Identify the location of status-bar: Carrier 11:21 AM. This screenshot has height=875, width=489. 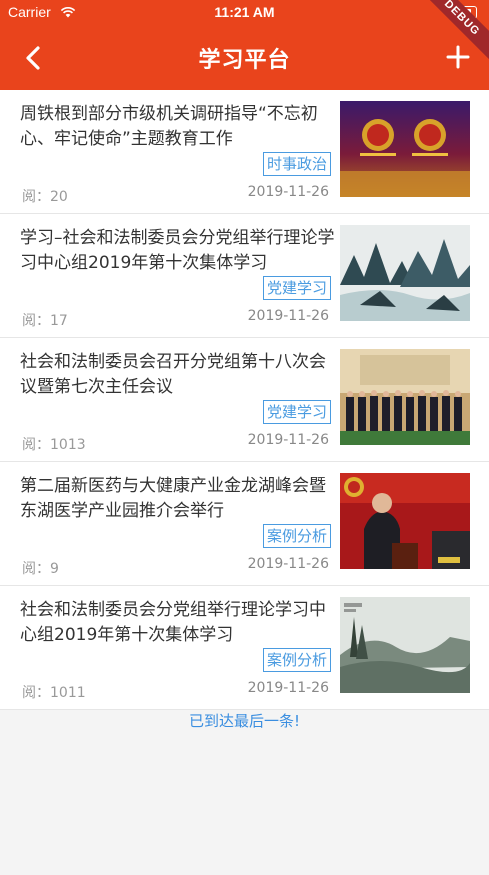
(244, 13).